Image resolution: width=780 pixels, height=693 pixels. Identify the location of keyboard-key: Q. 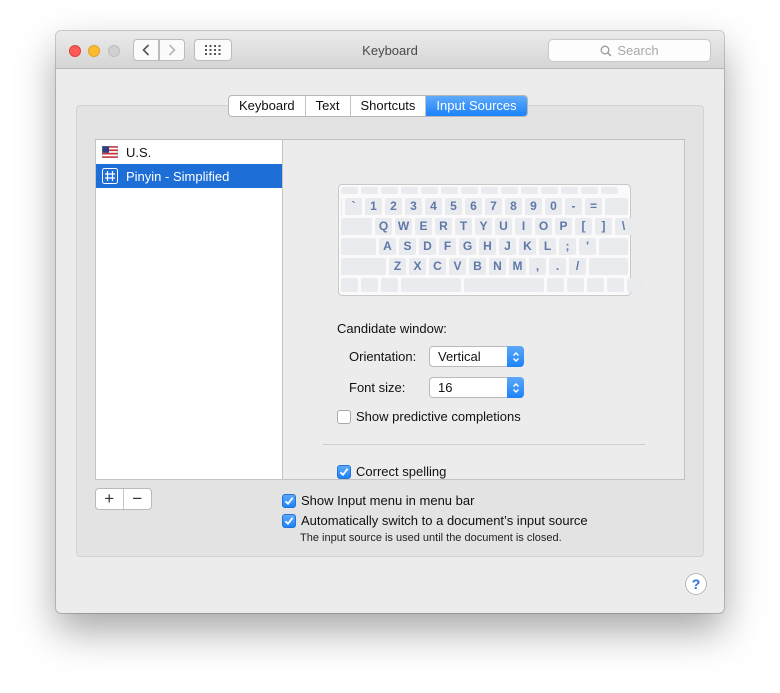
(383, 226).